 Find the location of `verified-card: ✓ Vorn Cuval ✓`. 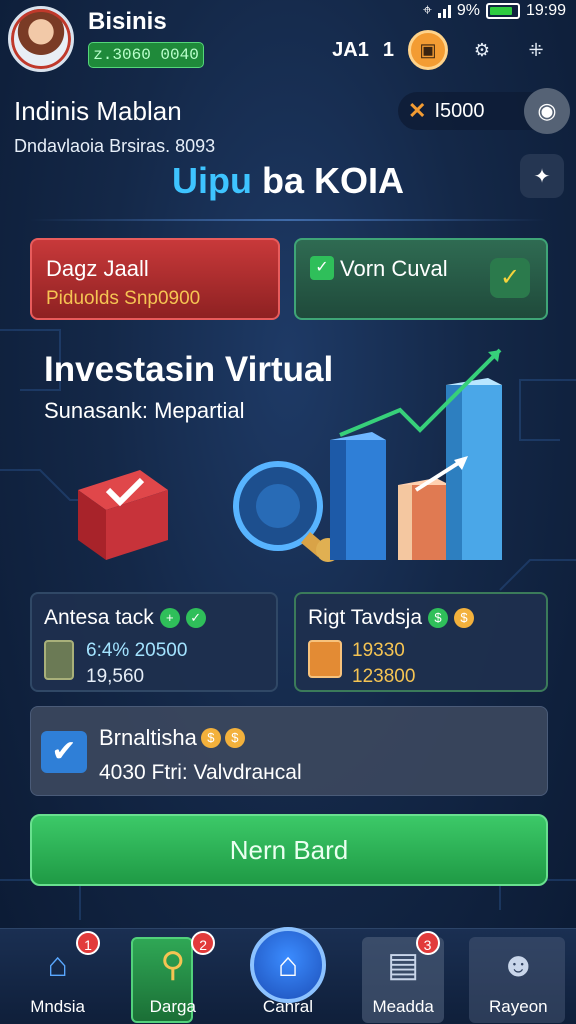

verified-card: ✓ Vorn Cuval ✓ is located at coordinates (421, 279).